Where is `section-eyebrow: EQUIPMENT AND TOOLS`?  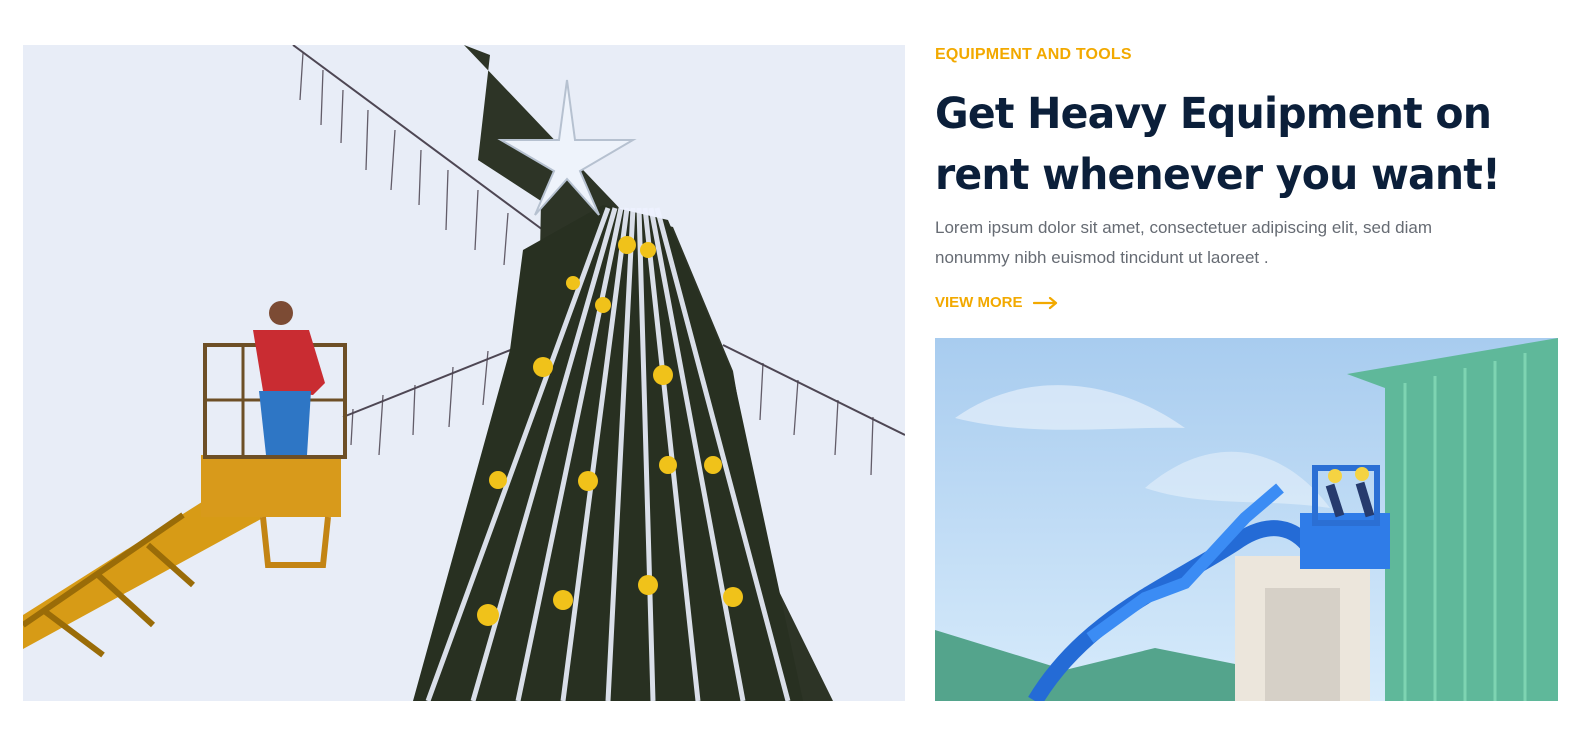 section-eyebrow: EQUIPMENT AND TOOLS is located at coordinates (1033, 54).